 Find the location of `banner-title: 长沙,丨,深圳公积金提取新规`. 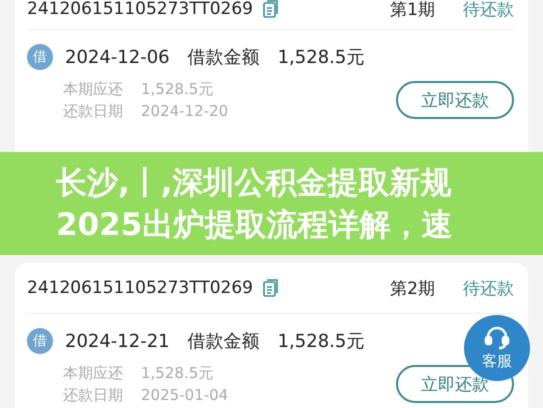

banner-title: 长沙,丨,深圳公积金提取新规 is located at coordinates (254, 183).